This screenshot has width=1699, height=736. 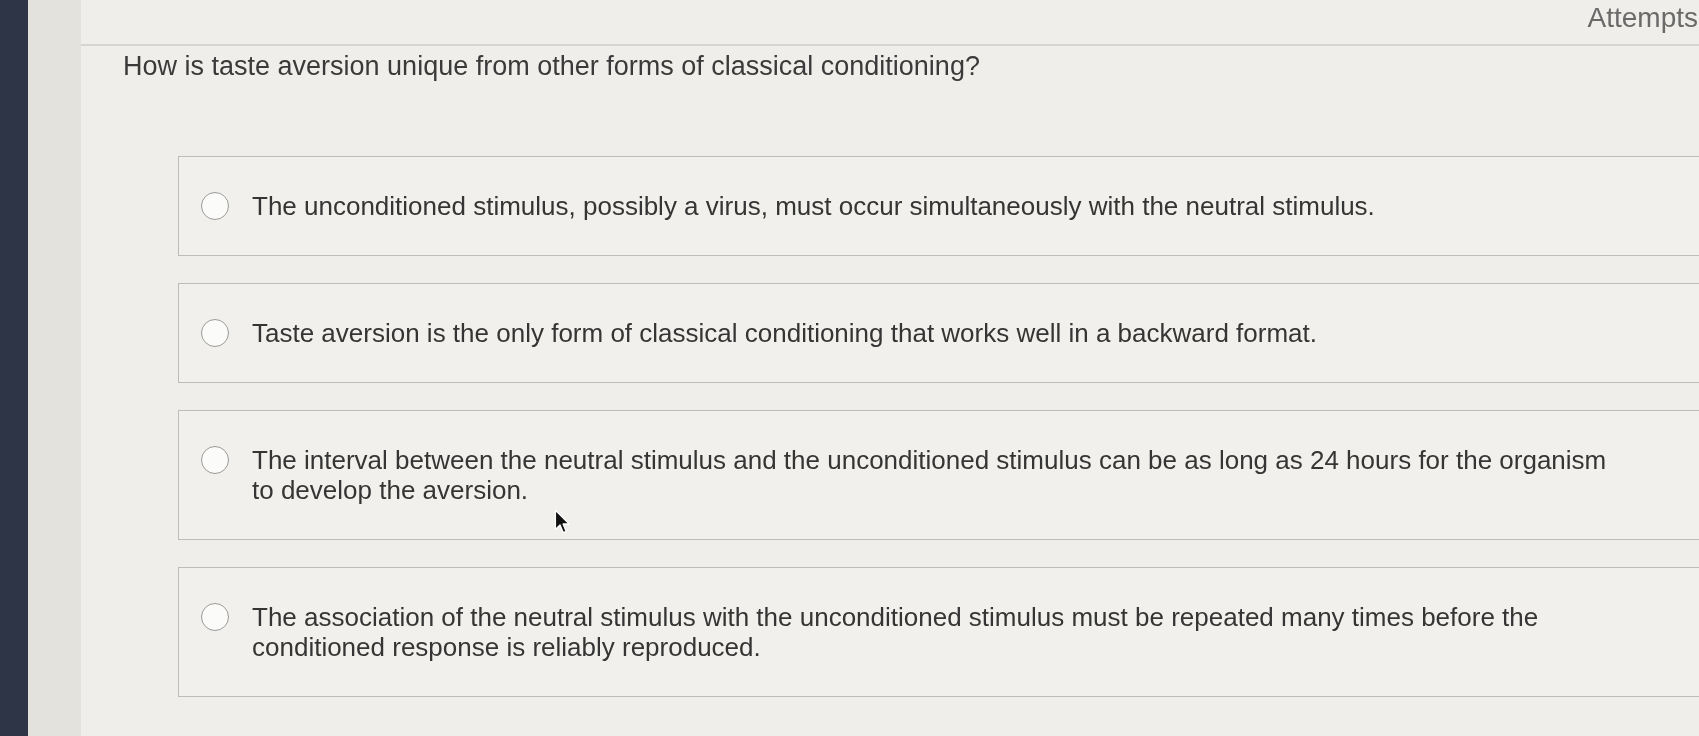 I want to click on mouse-pointer-icon, so click(x=562, y=521).